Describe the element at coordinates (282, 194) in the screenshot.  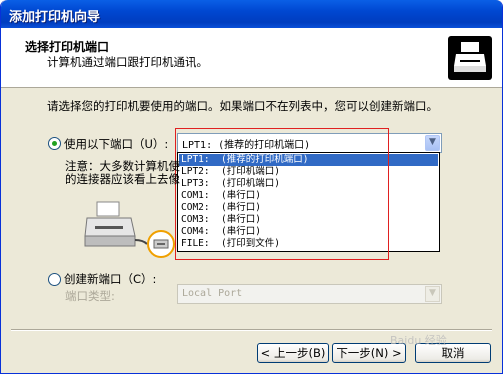
I see `highlight-annotation` at that location.